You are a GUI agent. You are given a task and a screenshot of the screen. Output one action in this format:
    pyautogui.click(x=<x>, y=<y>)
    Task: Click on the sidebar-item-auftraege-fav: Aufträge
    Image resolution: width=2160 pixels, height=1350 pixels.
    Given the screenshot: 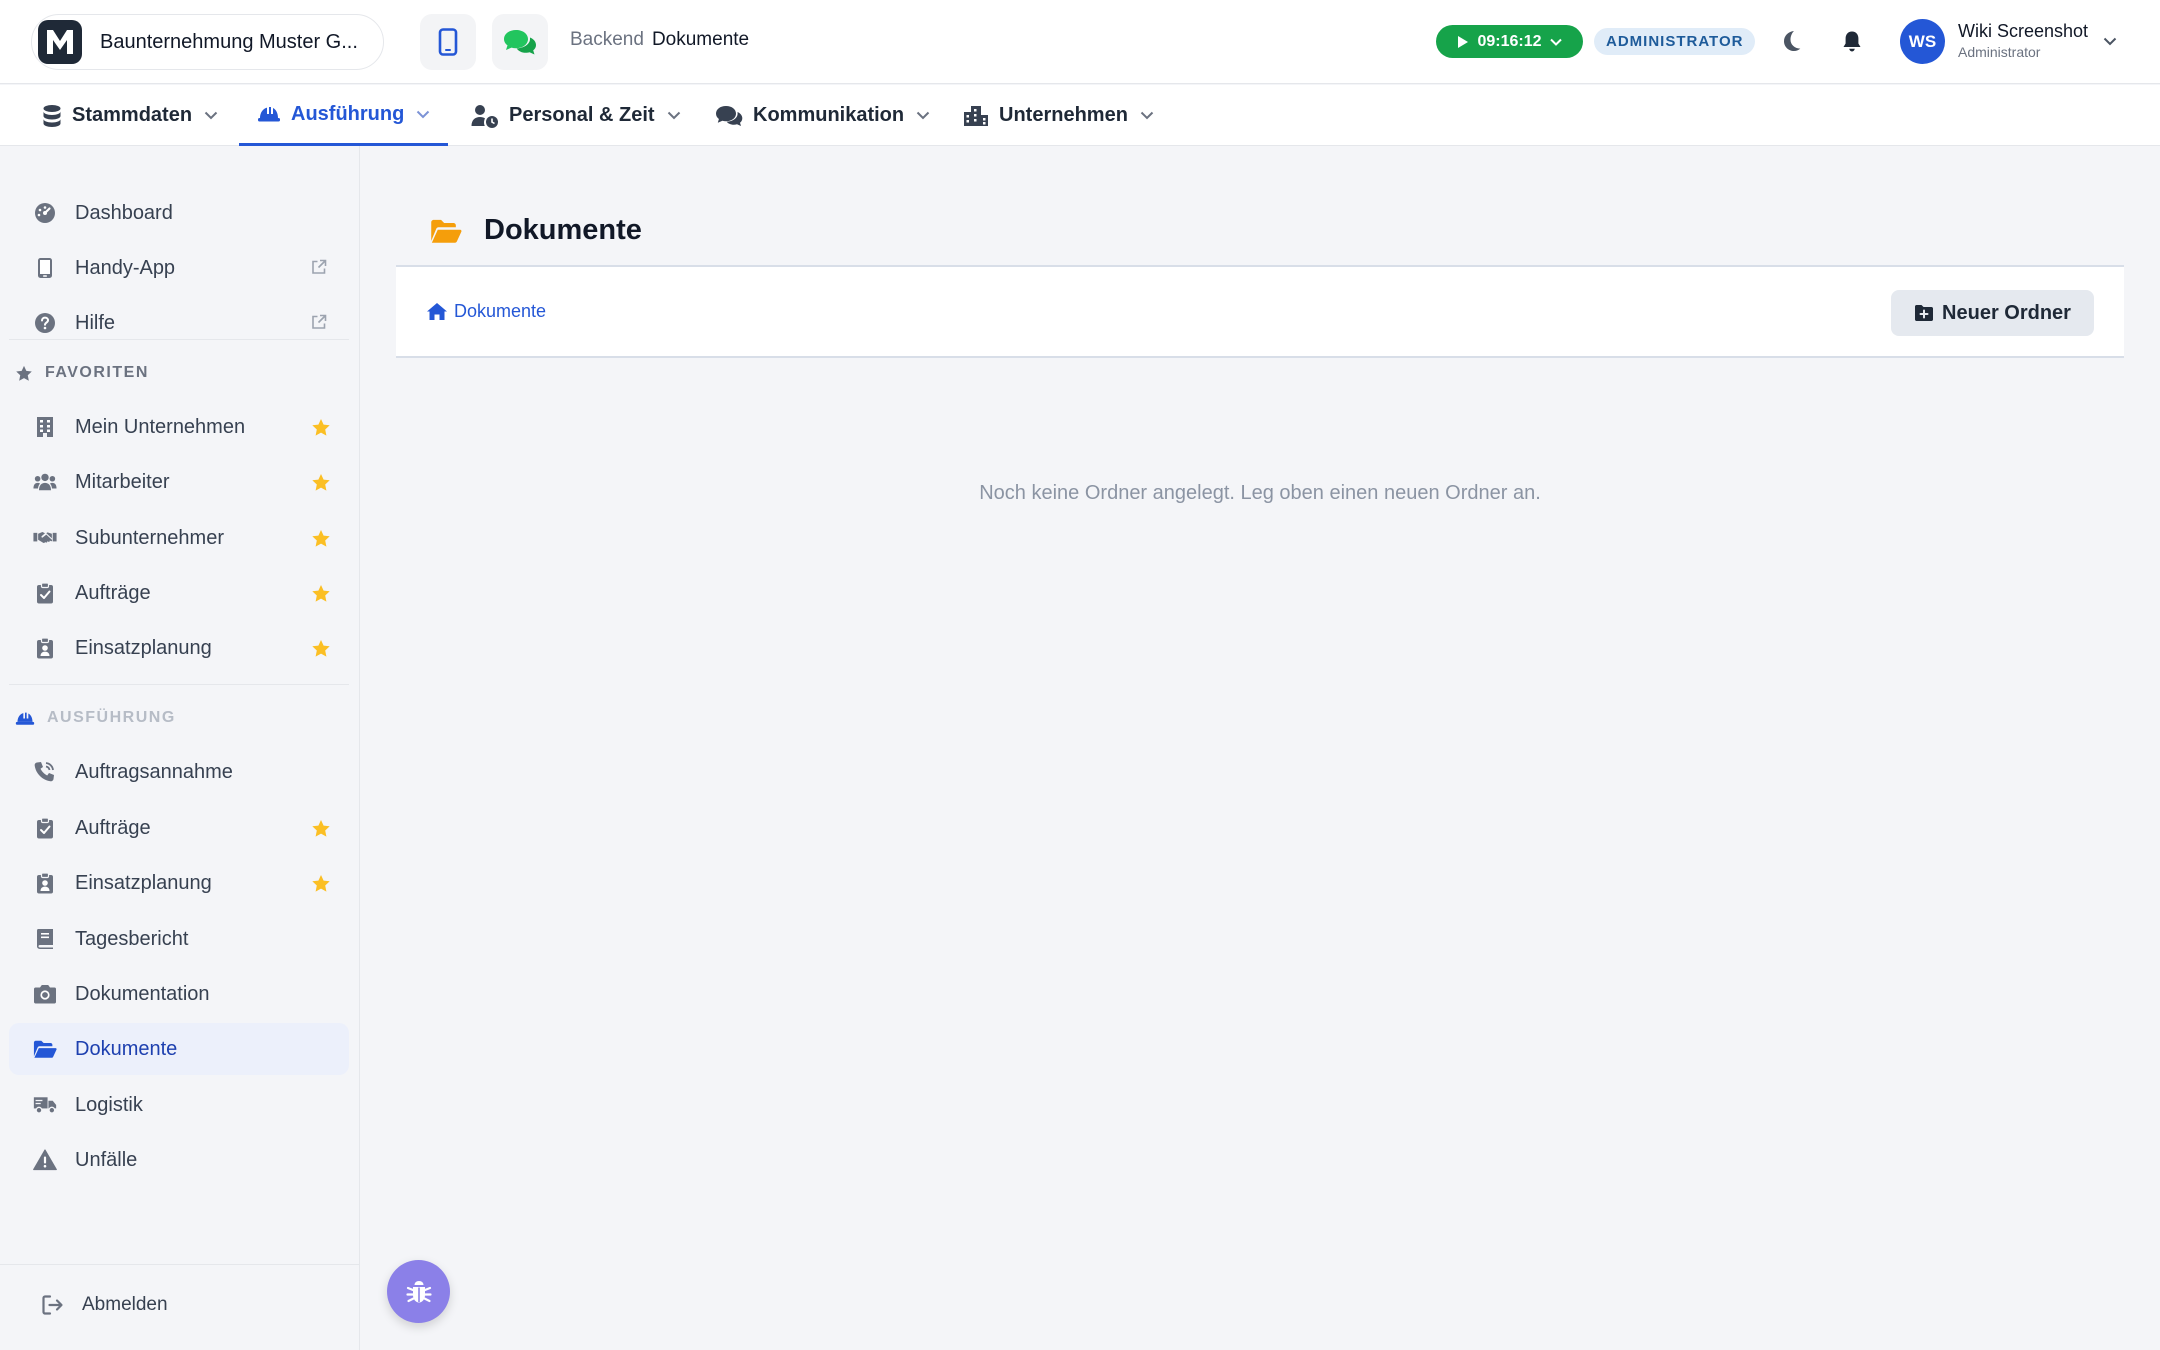 What is the action you would take?
    pyautogui.click(x=179, y=593)
    